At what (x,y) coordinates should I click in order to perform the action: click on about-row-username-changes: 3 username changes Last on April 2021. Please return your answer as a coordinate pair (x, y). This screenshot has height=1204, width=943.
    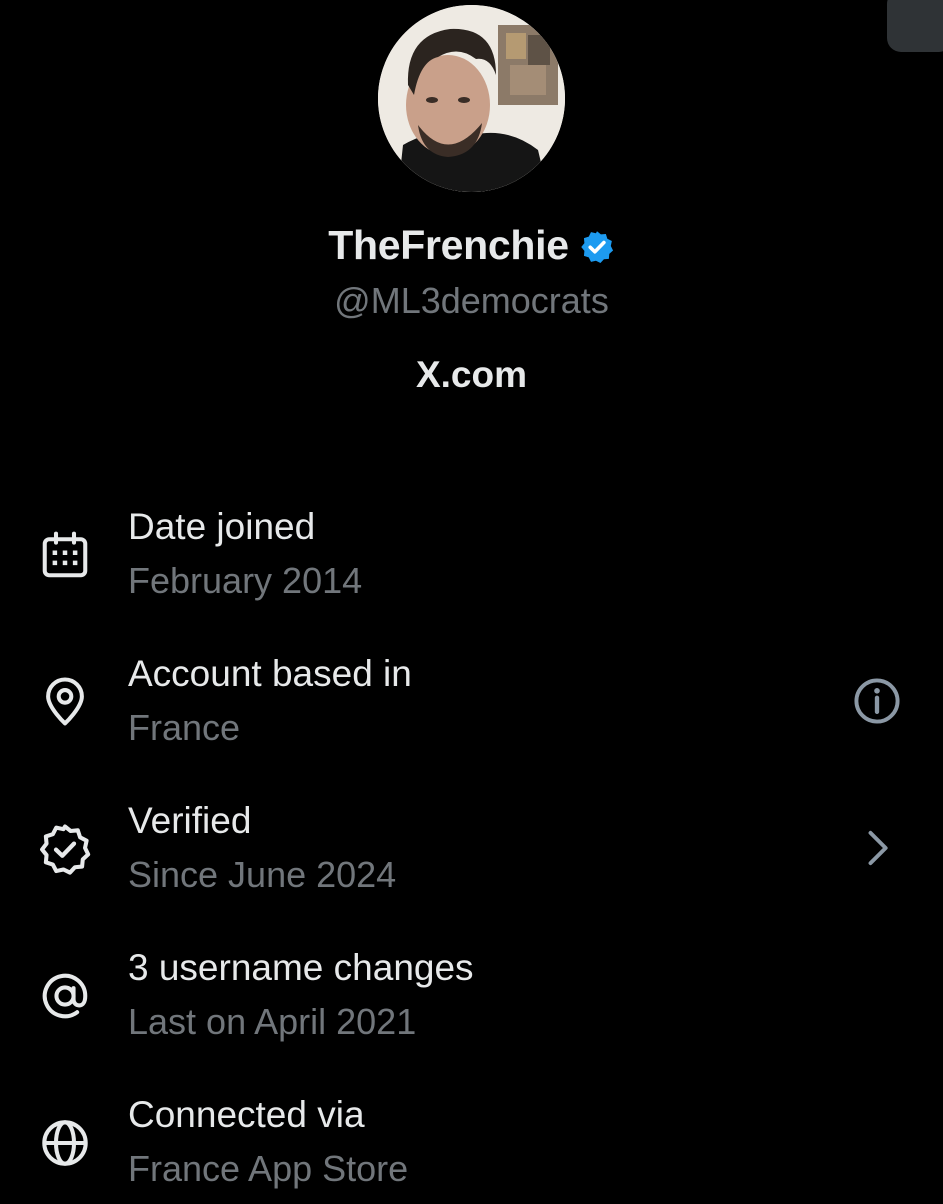
    Looking at the image, I should click on (471, 1002).